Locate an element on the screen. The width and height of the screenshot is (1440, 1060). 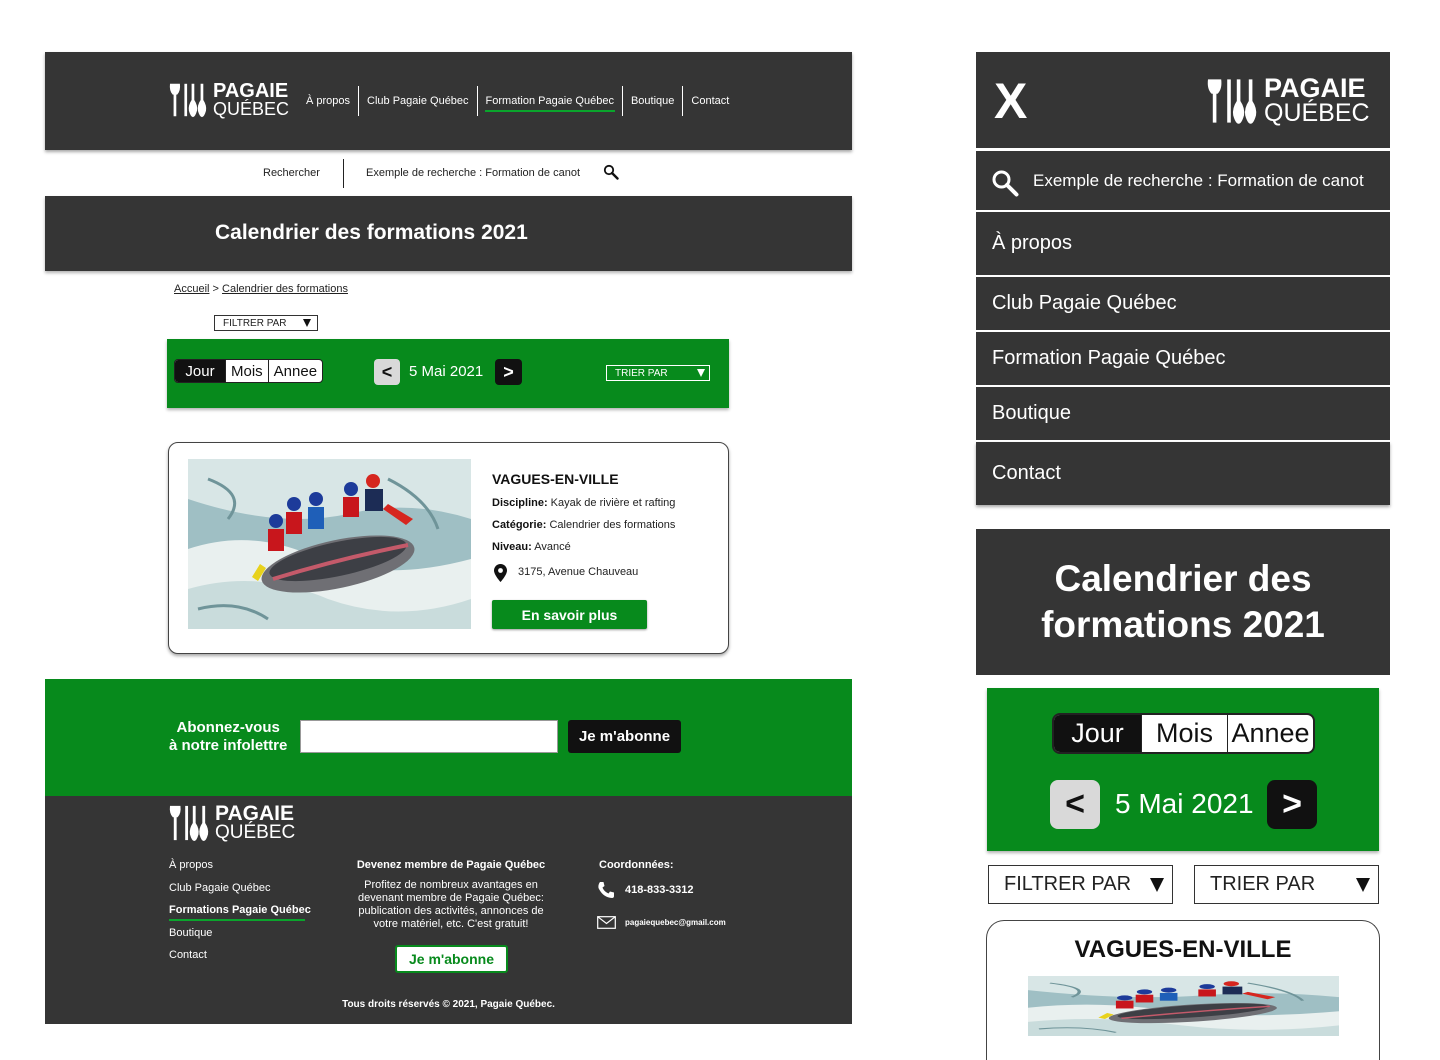
footer-link-a-propos: À propos is located at coordinates (240, 870).